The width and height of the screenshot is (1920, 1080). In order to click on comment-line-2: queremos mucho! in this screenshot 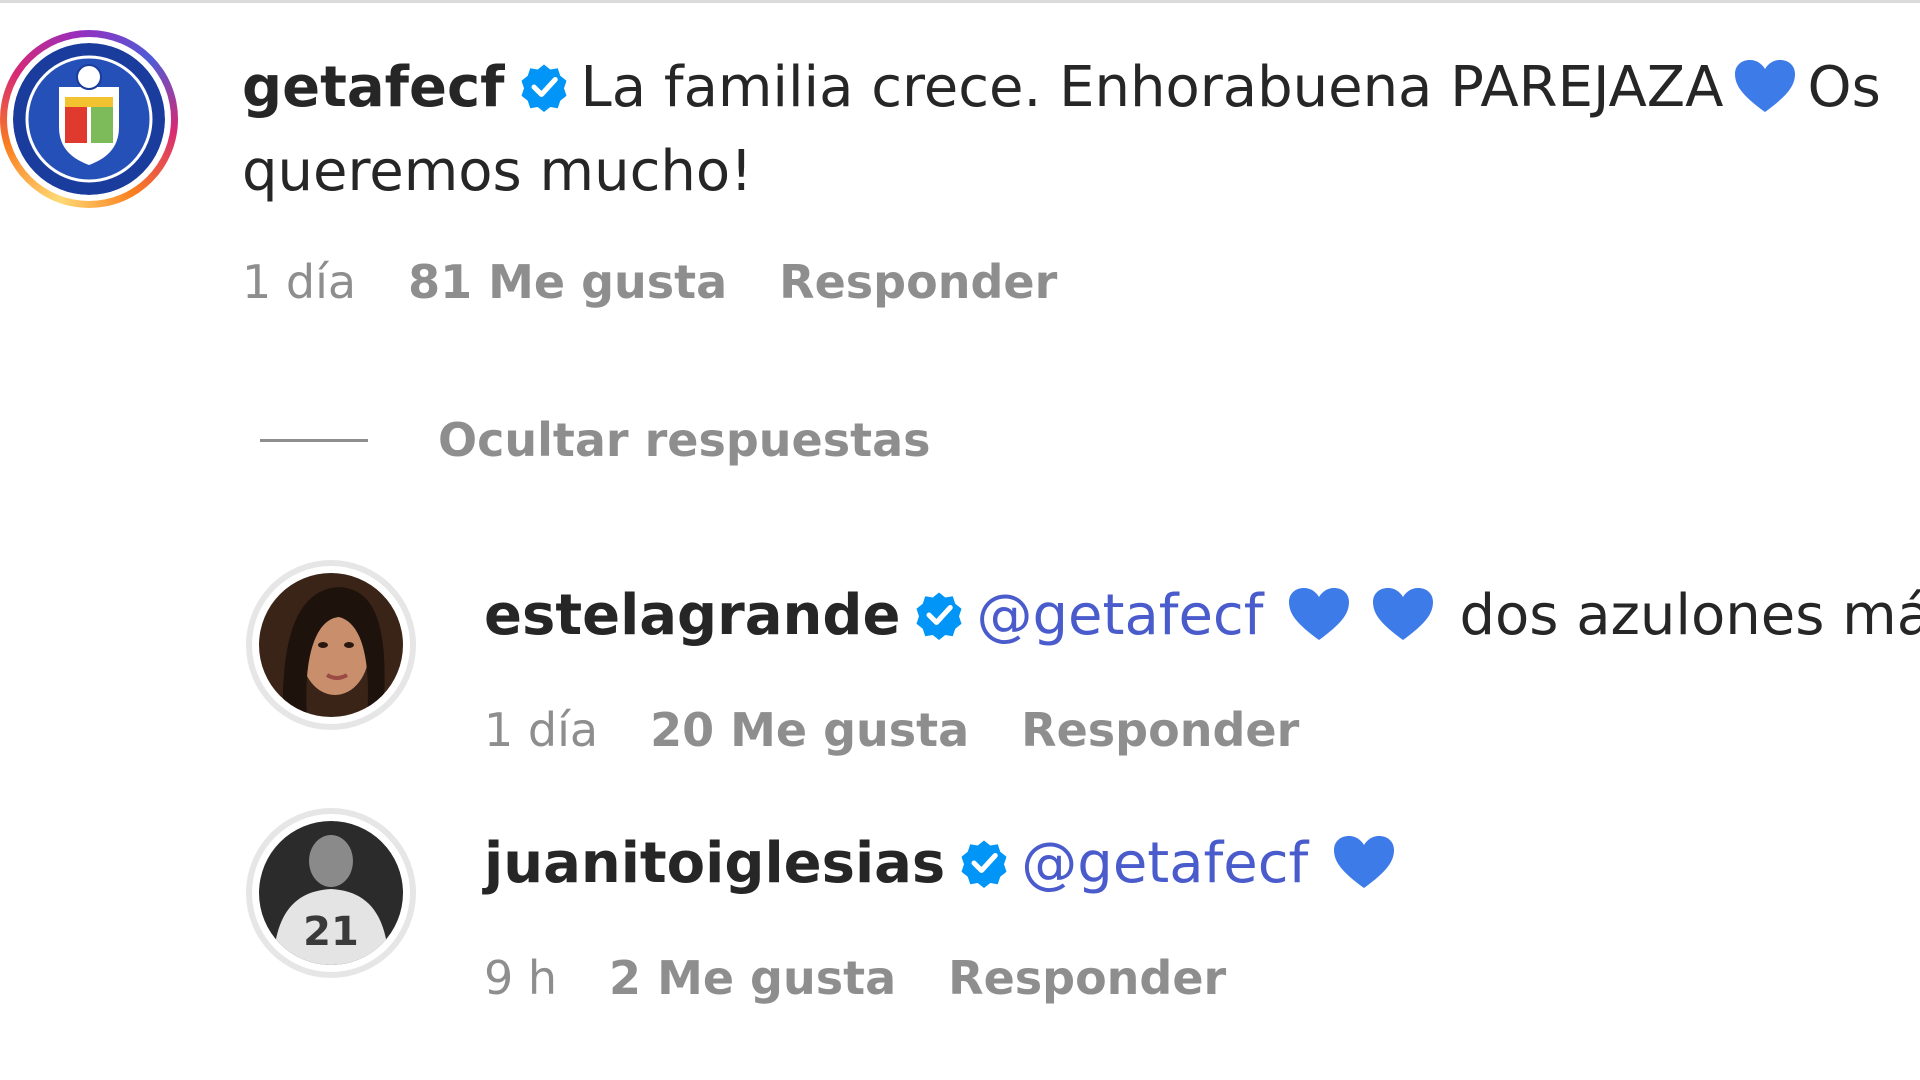, I will do `click(497, 171)`.